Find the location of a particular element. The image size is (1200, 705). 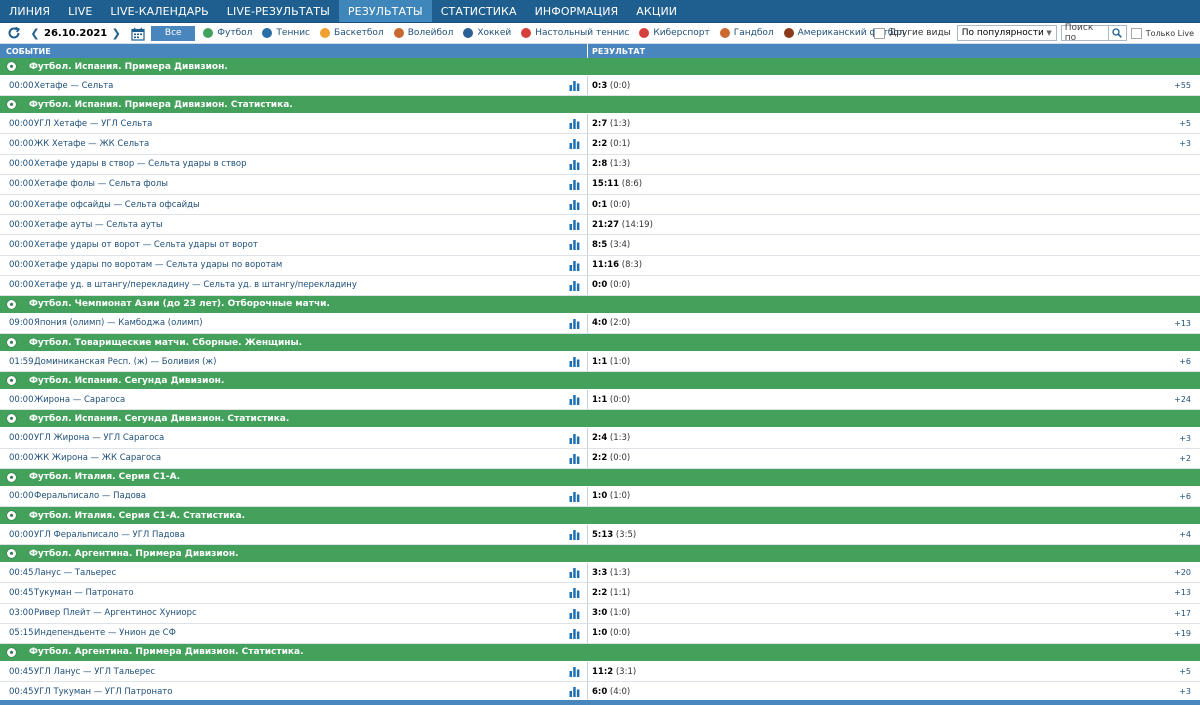

event-link: Тукуман — Патронато is located at coordinates (295, 593).